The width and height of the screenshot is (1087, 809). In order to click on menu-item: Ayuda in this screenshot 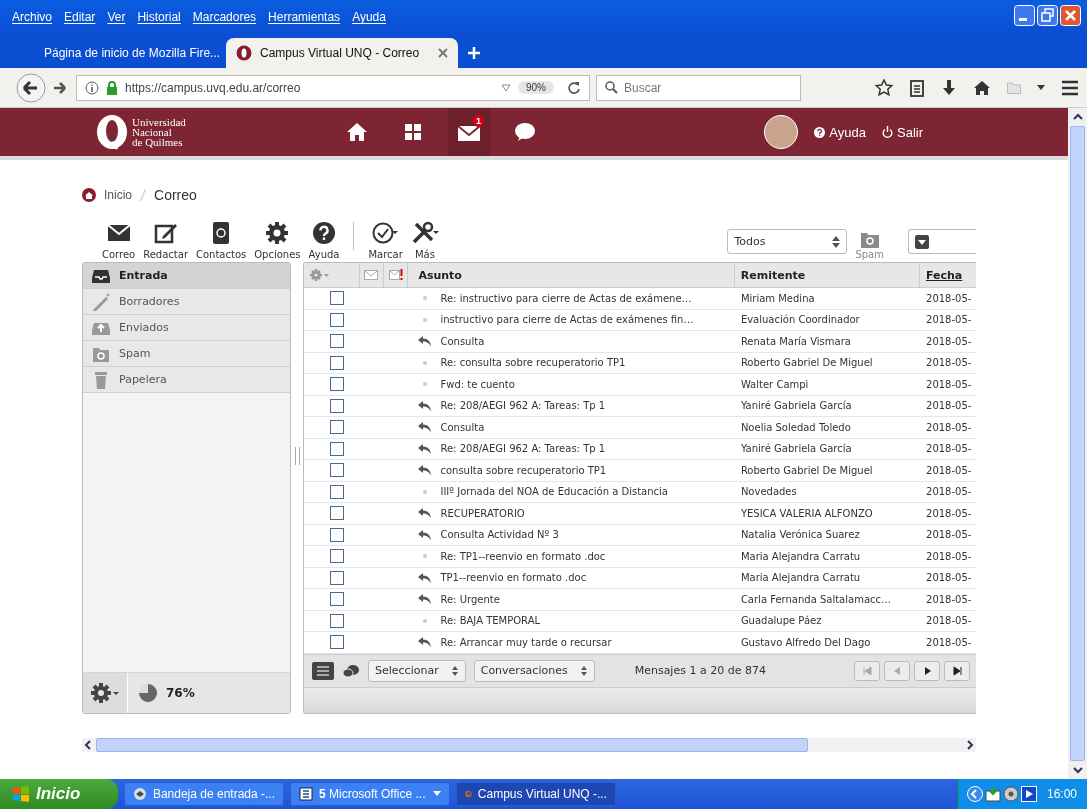, I will do `click(369, 17)`.